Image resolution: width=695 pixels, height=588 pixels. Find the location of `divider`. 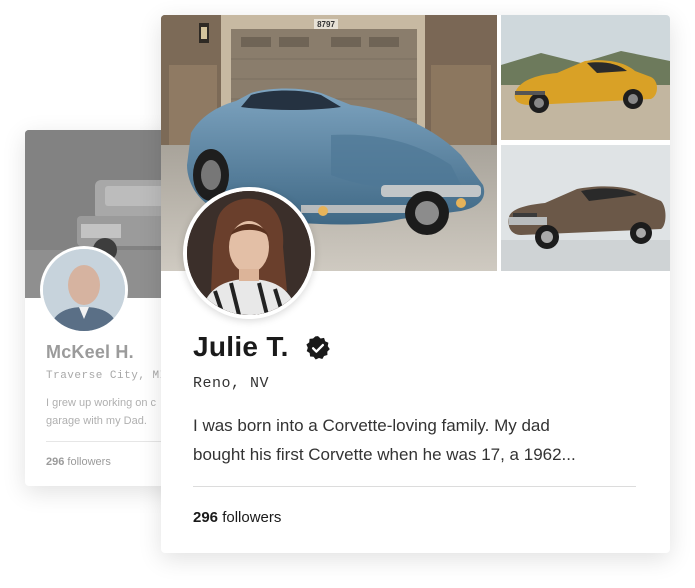

divider is located at coordinates (414, 486).